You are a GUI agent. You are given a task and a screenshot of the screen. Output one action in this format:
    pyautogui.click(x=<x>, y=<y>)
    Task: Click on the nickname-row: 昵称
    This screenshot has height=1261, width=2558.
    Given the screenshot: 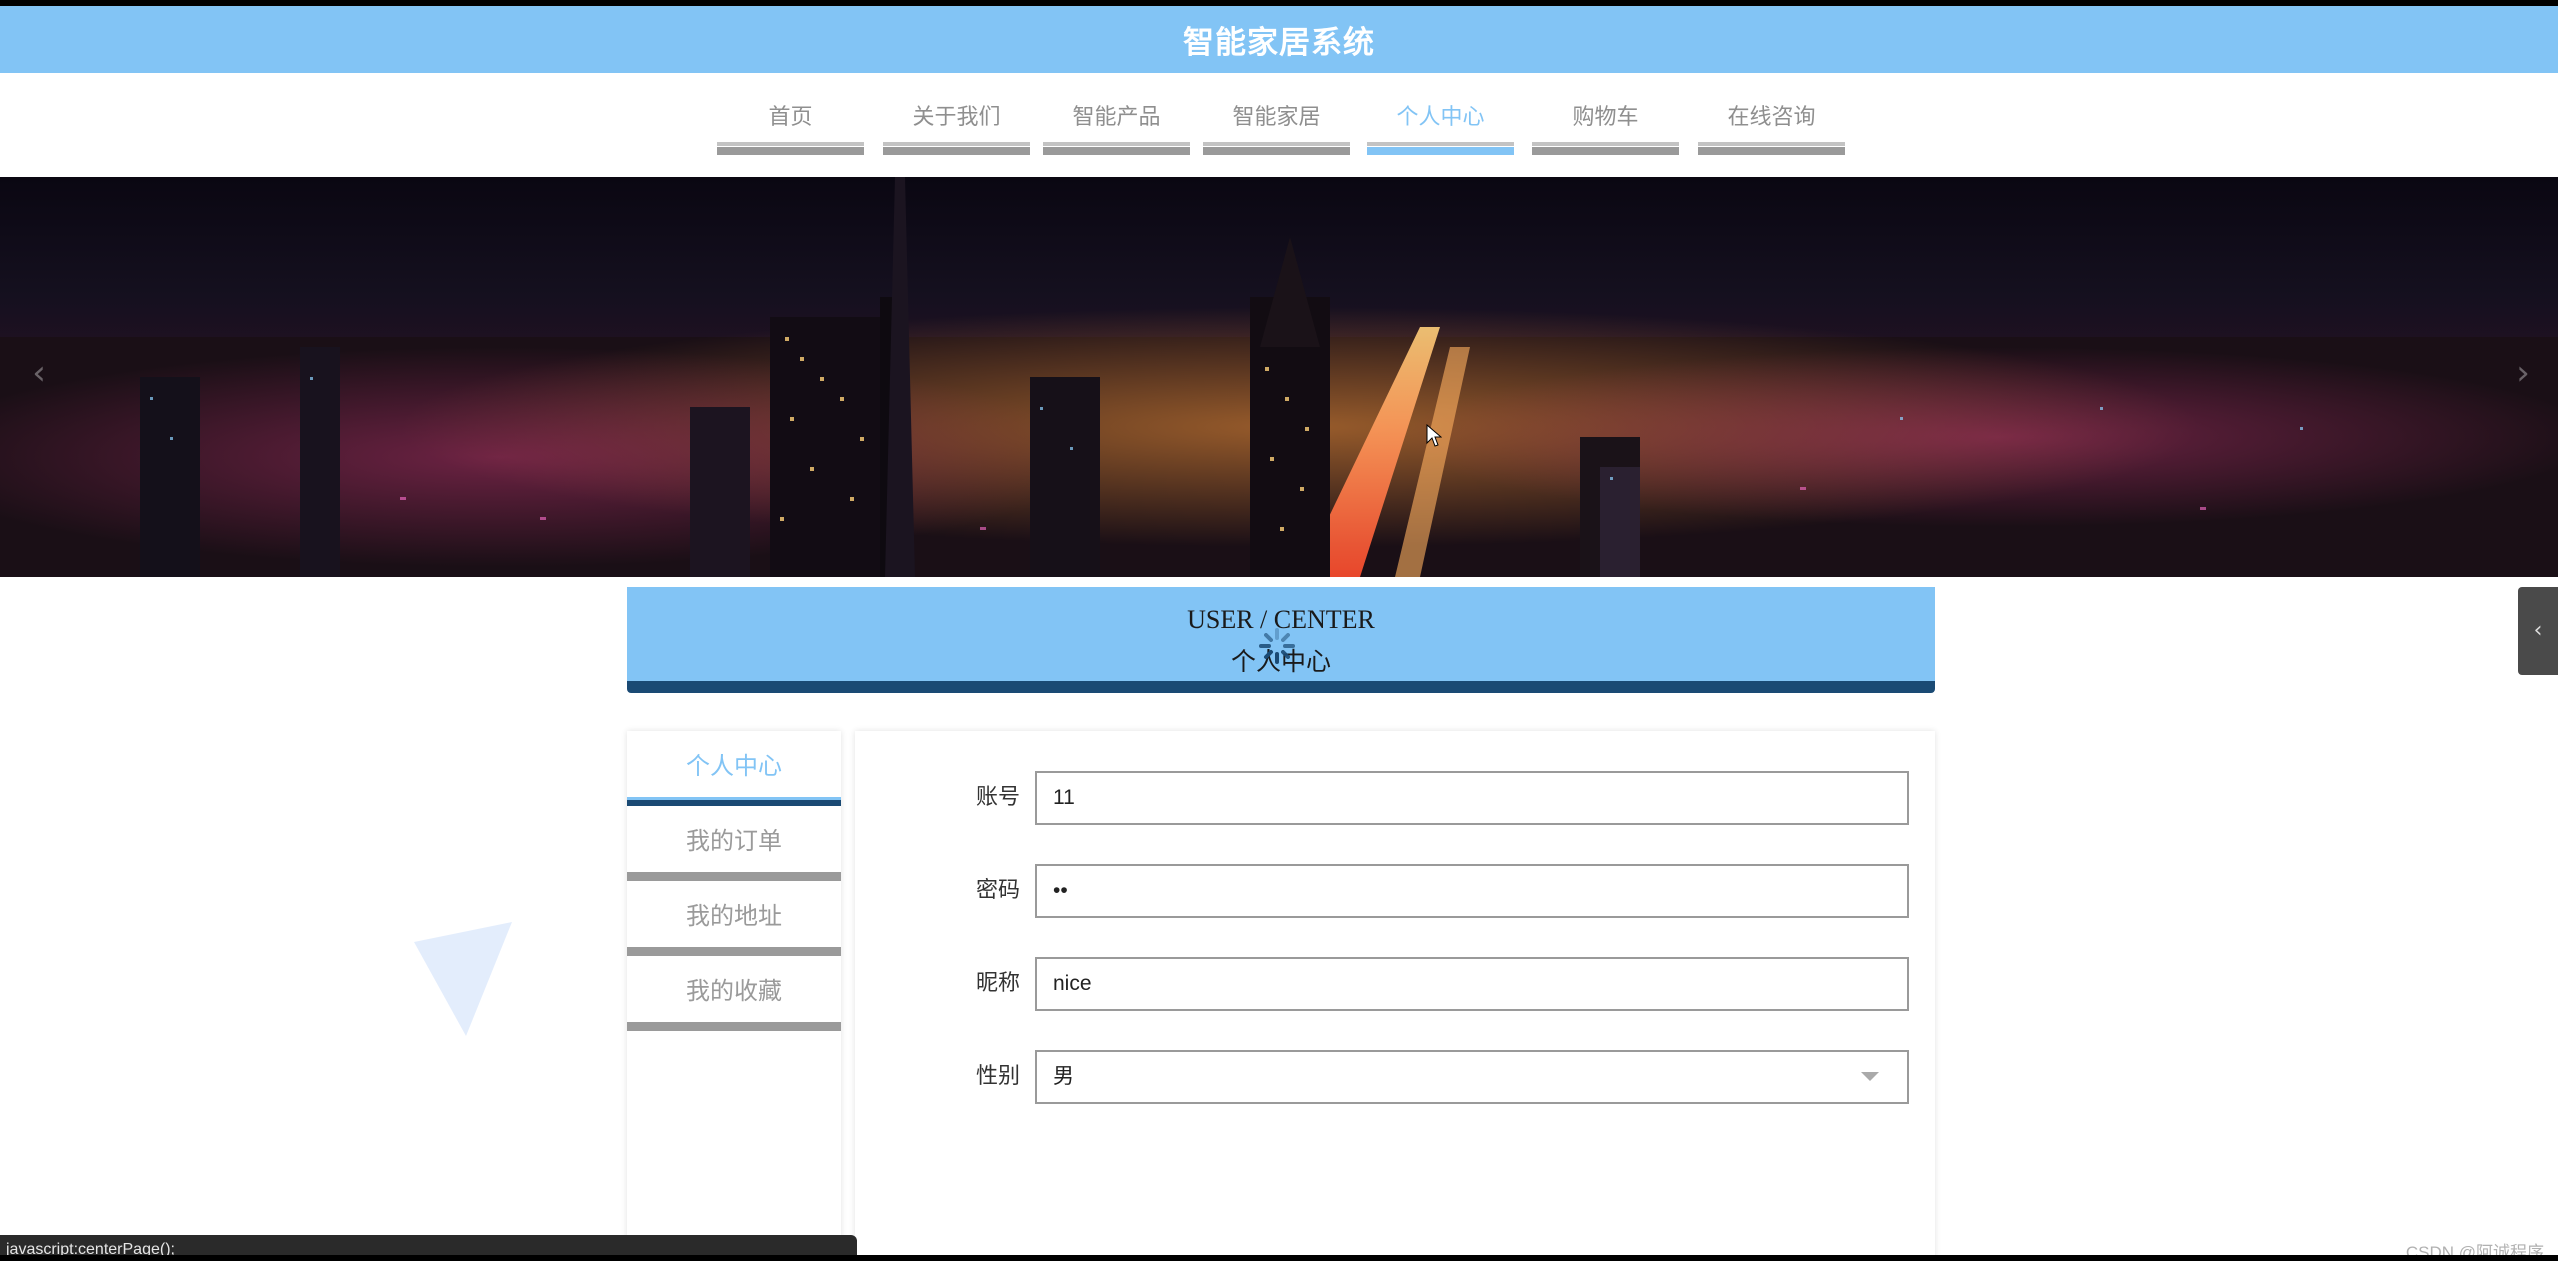 What is the action you would take?
    pyautogui.click(x=1395, y=984)
    